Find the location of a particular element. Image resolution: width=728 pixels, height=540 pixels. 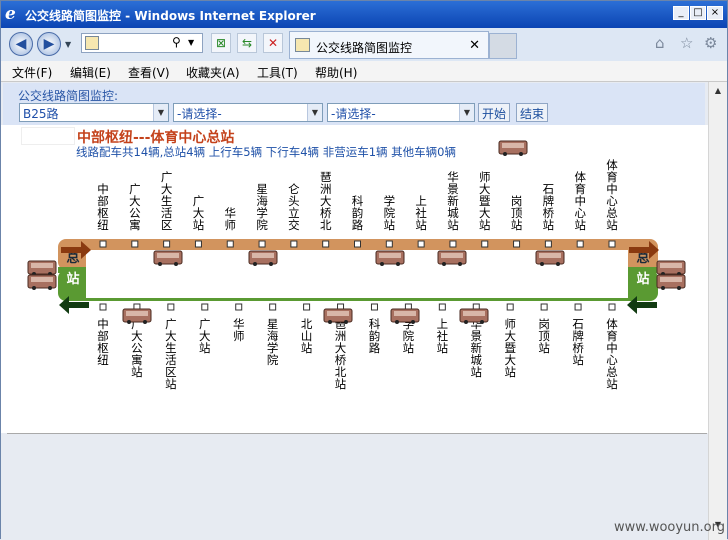

tab-page-icon is located at coordinates (302, 45).